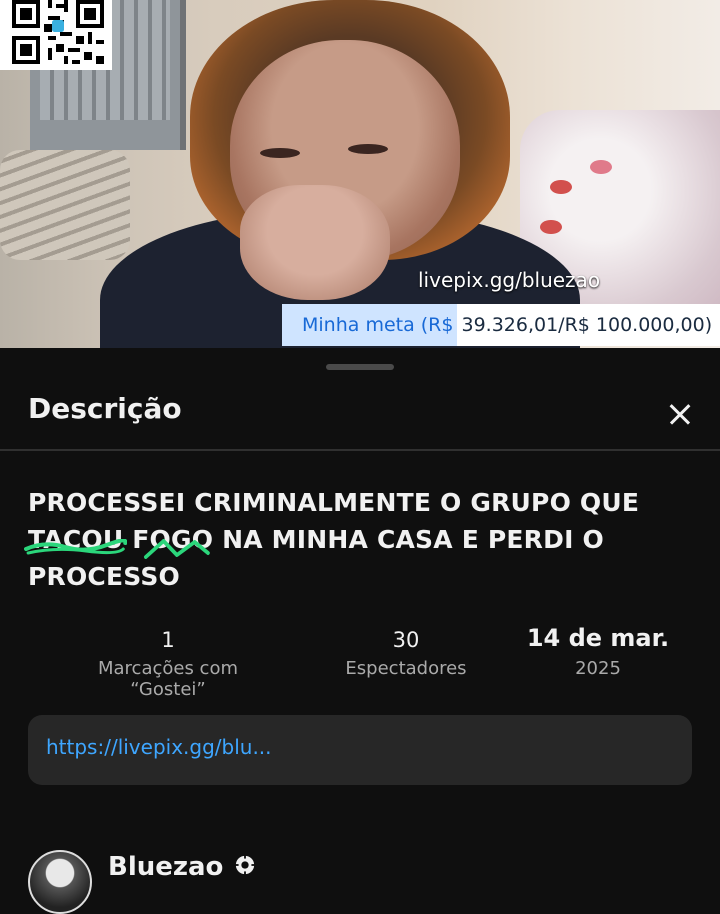  What do you see at coordinates (406, 653) in the screenshot?
I see `views-stat: 30 Espectadores` at bounding box center [406, 653].